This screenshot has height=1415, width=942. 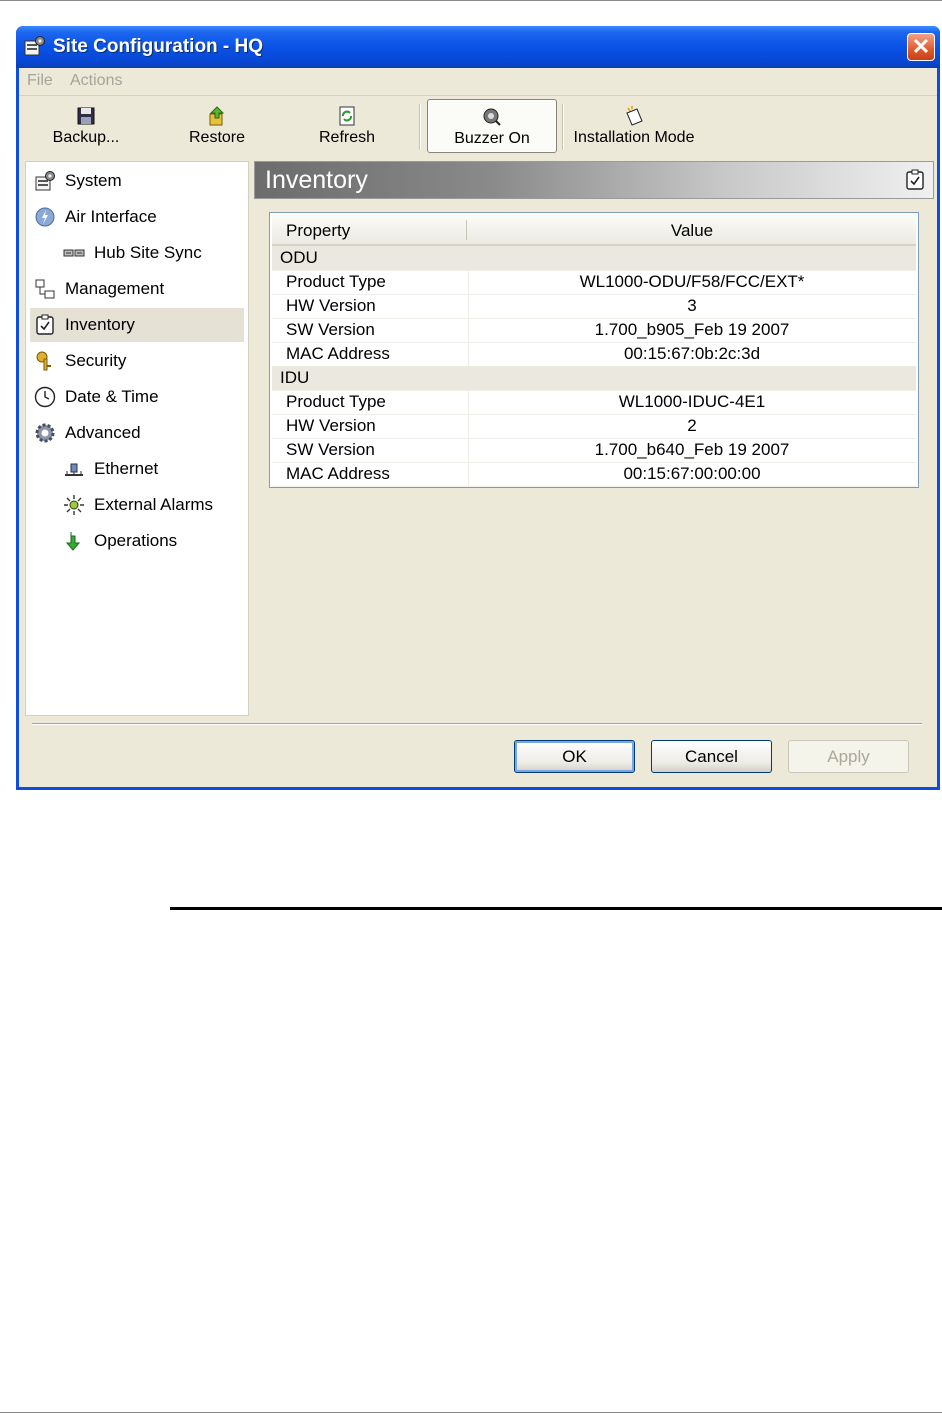 I want to click on sidebar-item-label: Operations, so click(x=136, y=540).